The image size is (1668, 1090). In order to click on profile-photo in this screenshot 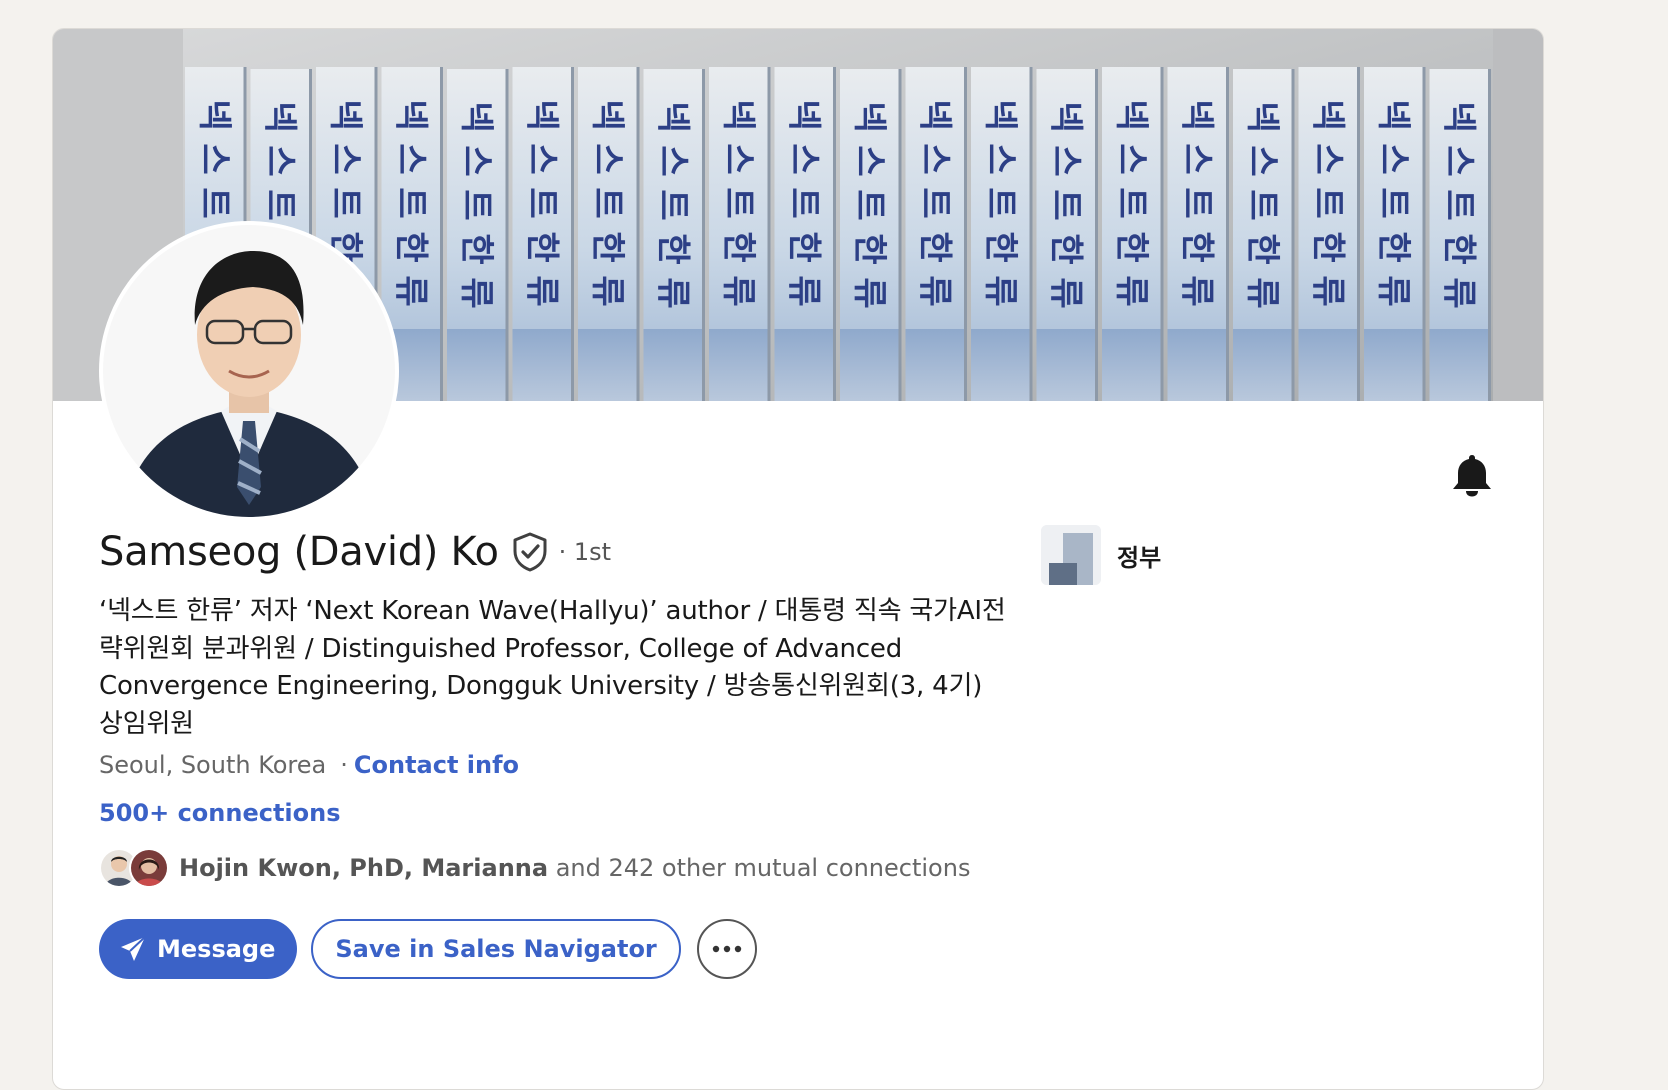, I will do `click(249, 371)`.